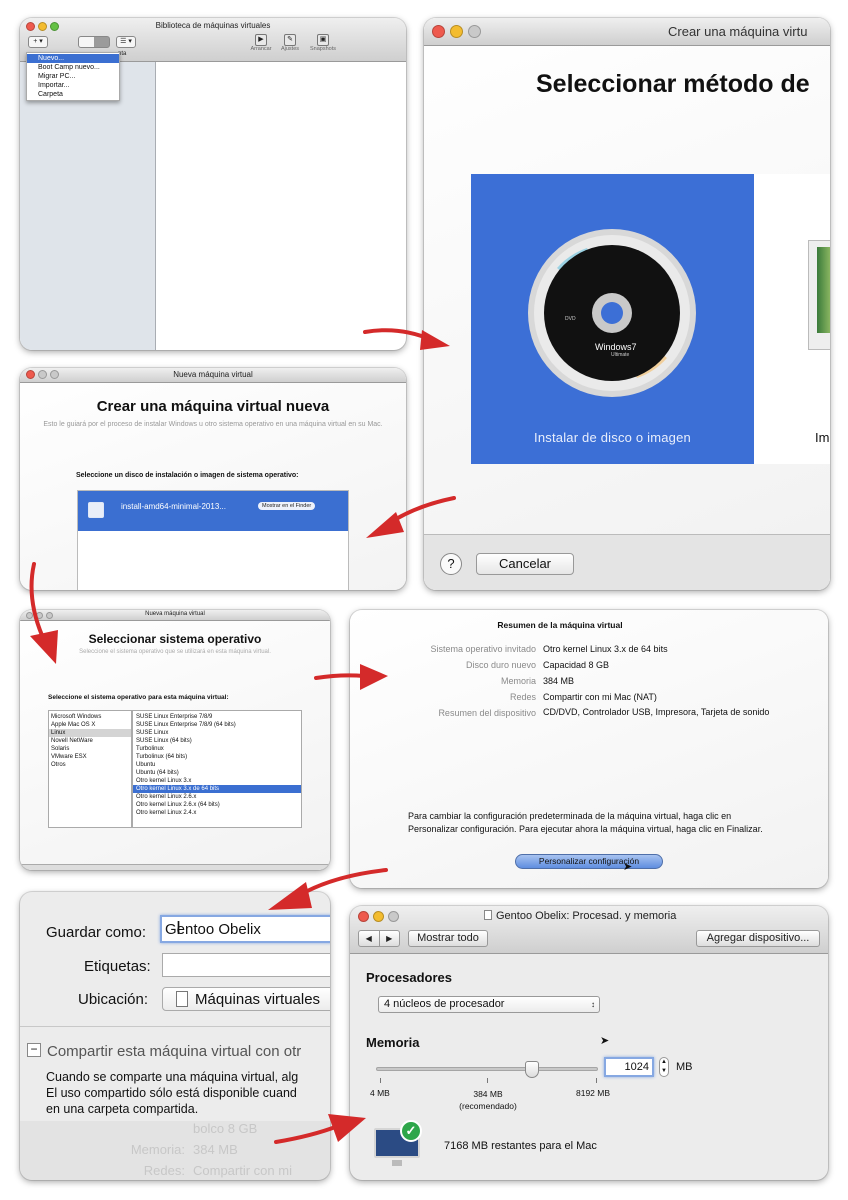 Image resolution: width=848 pixels, height=1200 pixels. Describe the element at coordinates (488, 1100) in the screenshot. I see `tick-label-recommended: 384 MB (recomendado)` at that location.